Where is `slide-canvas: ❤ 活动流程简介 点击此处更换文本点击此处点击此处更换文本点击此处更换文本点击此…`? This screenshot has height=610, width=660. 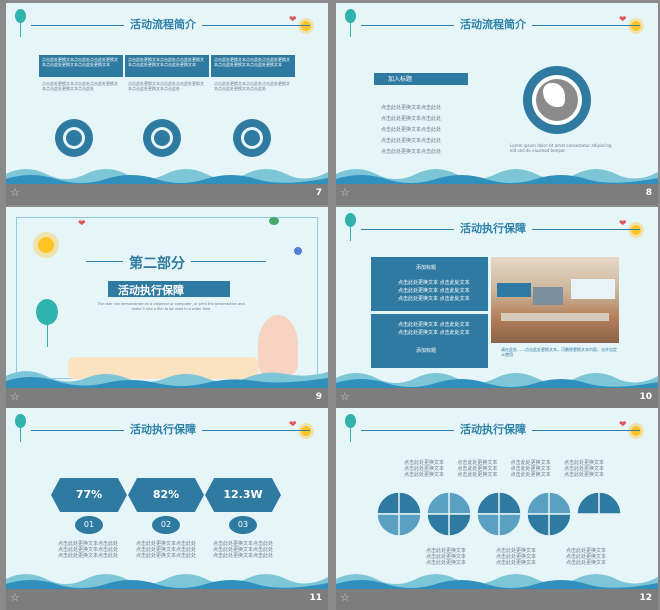 slide-canvas: ❤ 活动流程简介 点击此处更换文本点击此处点击此处更换文本点击此处更换文本点击此… is located at coordinates (167, 93).